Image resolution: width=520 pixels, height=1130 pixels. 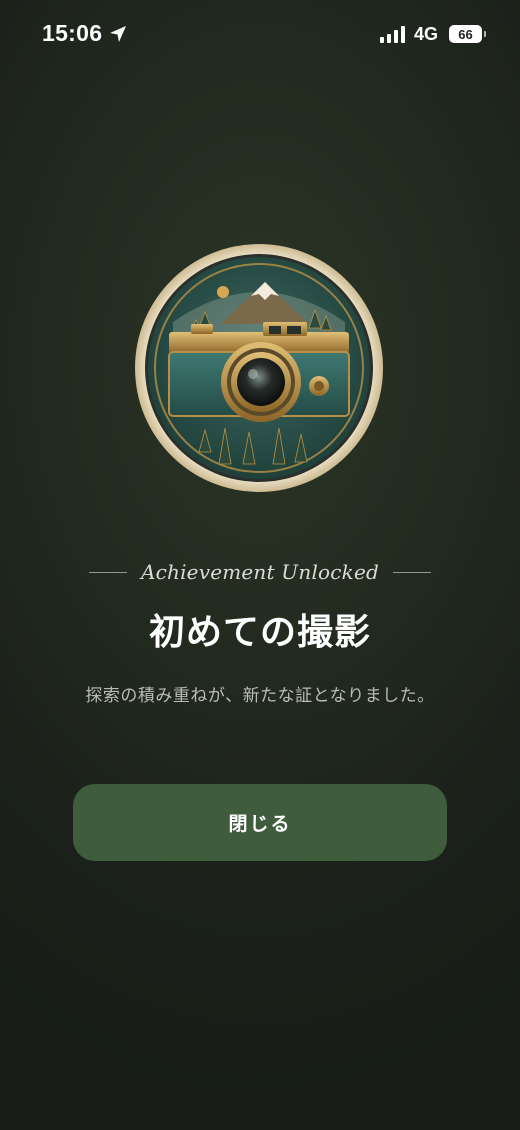 I want to click on location-arrow-icon, so click(x=118, y=34).